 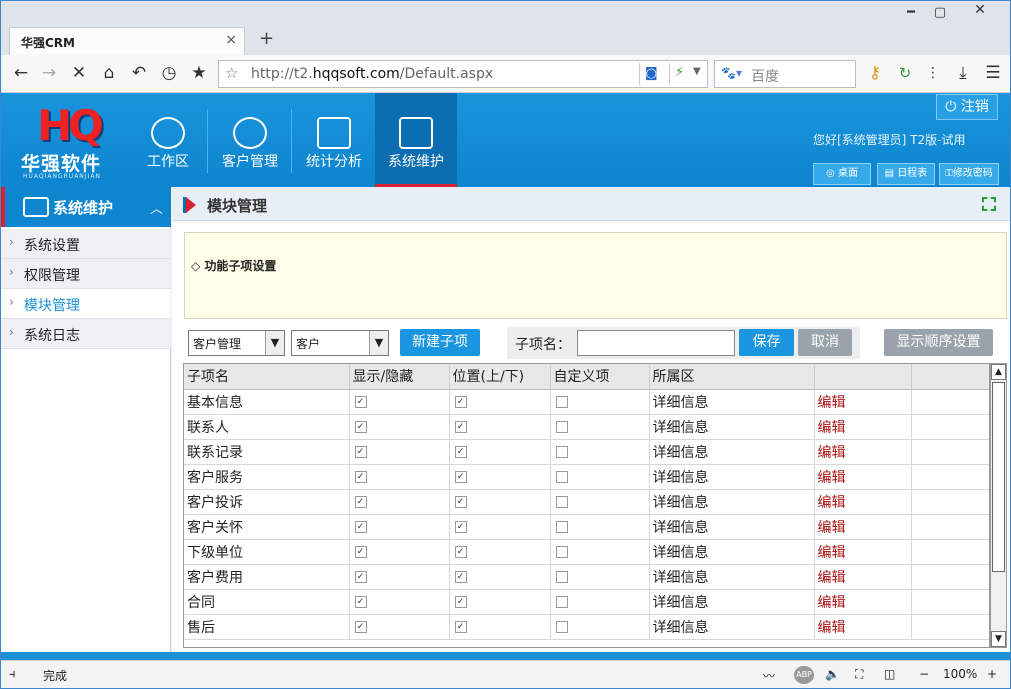 What do you see at coordinates (109, 73) in the screenshot?
I see `home-icon: ⌂` at bounding box center [109, 73].